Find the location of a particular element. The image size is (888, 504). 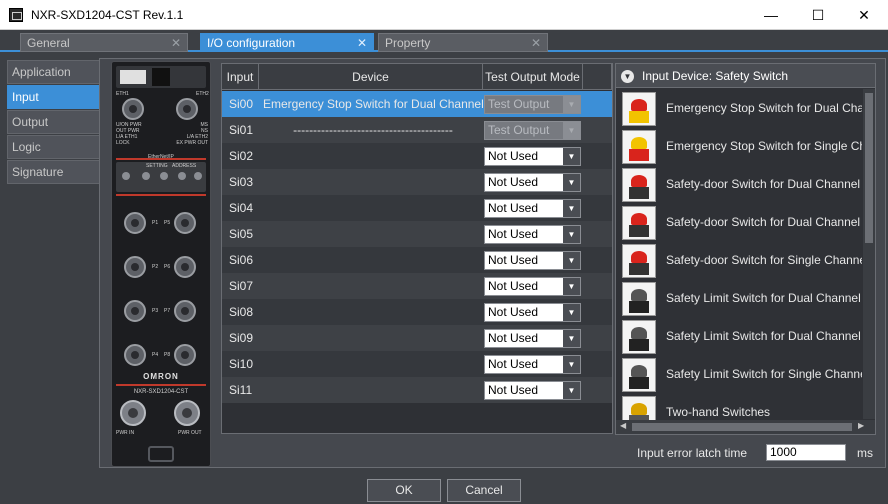

close-window-button: ✕ is located at coordinates (864, 15).